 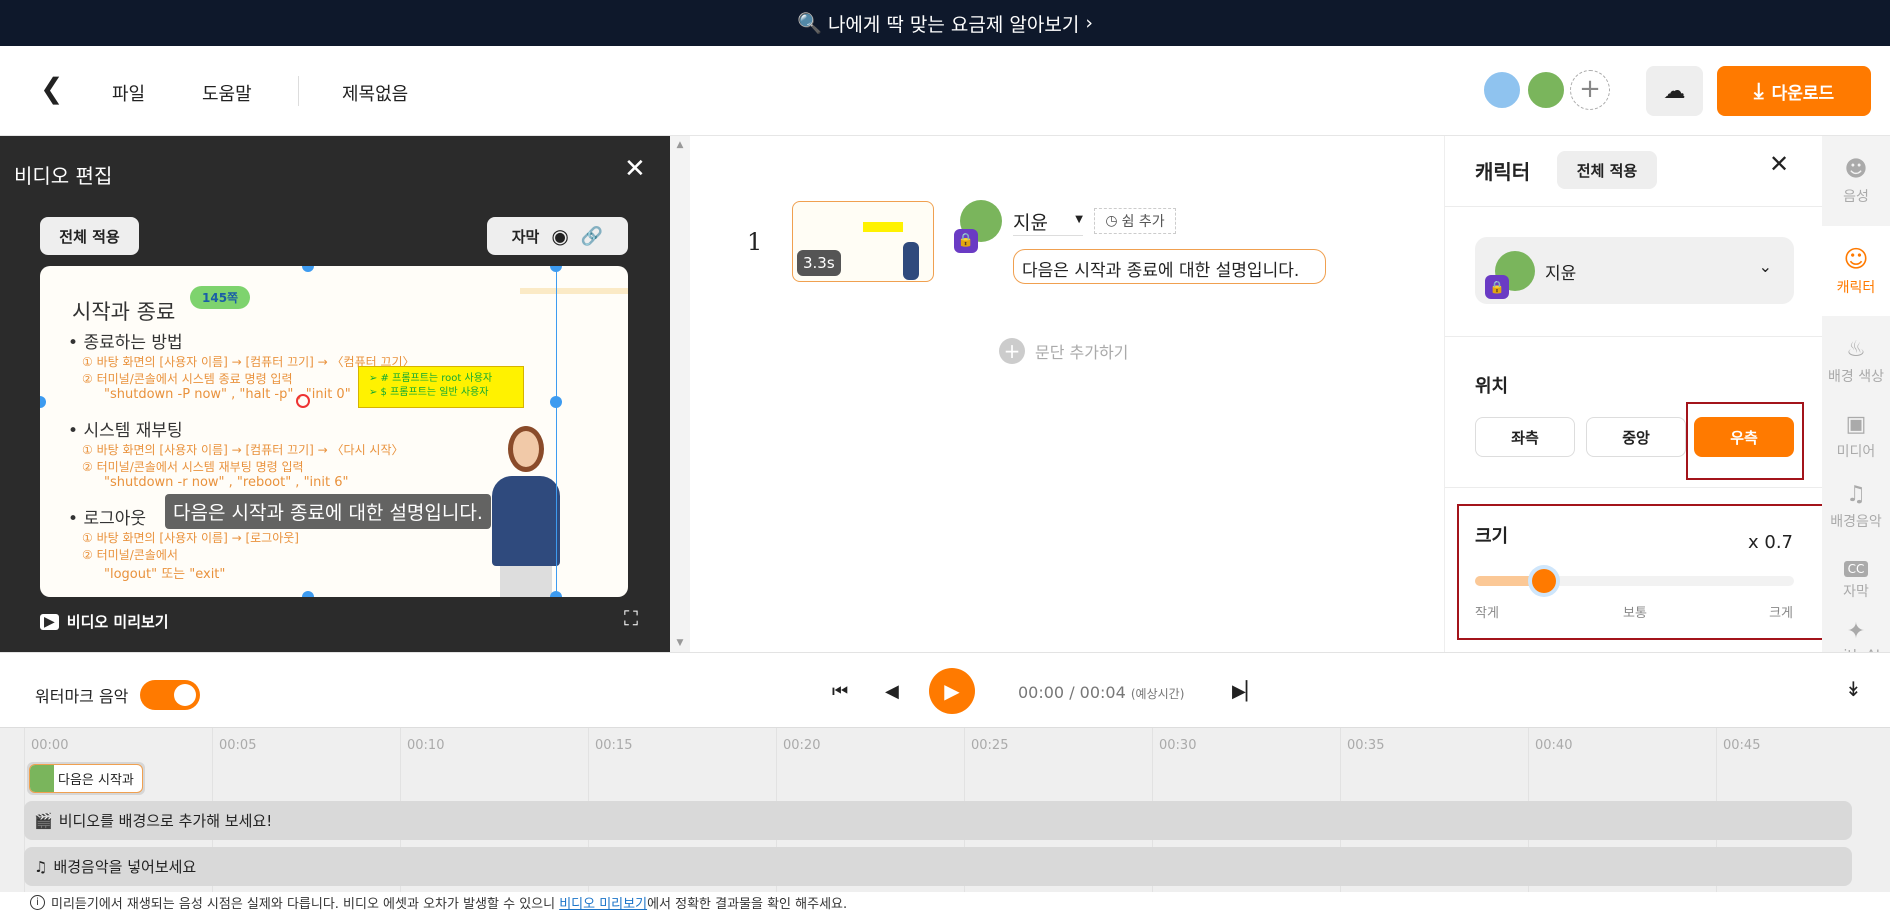 What do you see at coordinates (1856, 169) in the screenshot?
I see `voice-icon: ☻` at bounding box center [1856, 169].